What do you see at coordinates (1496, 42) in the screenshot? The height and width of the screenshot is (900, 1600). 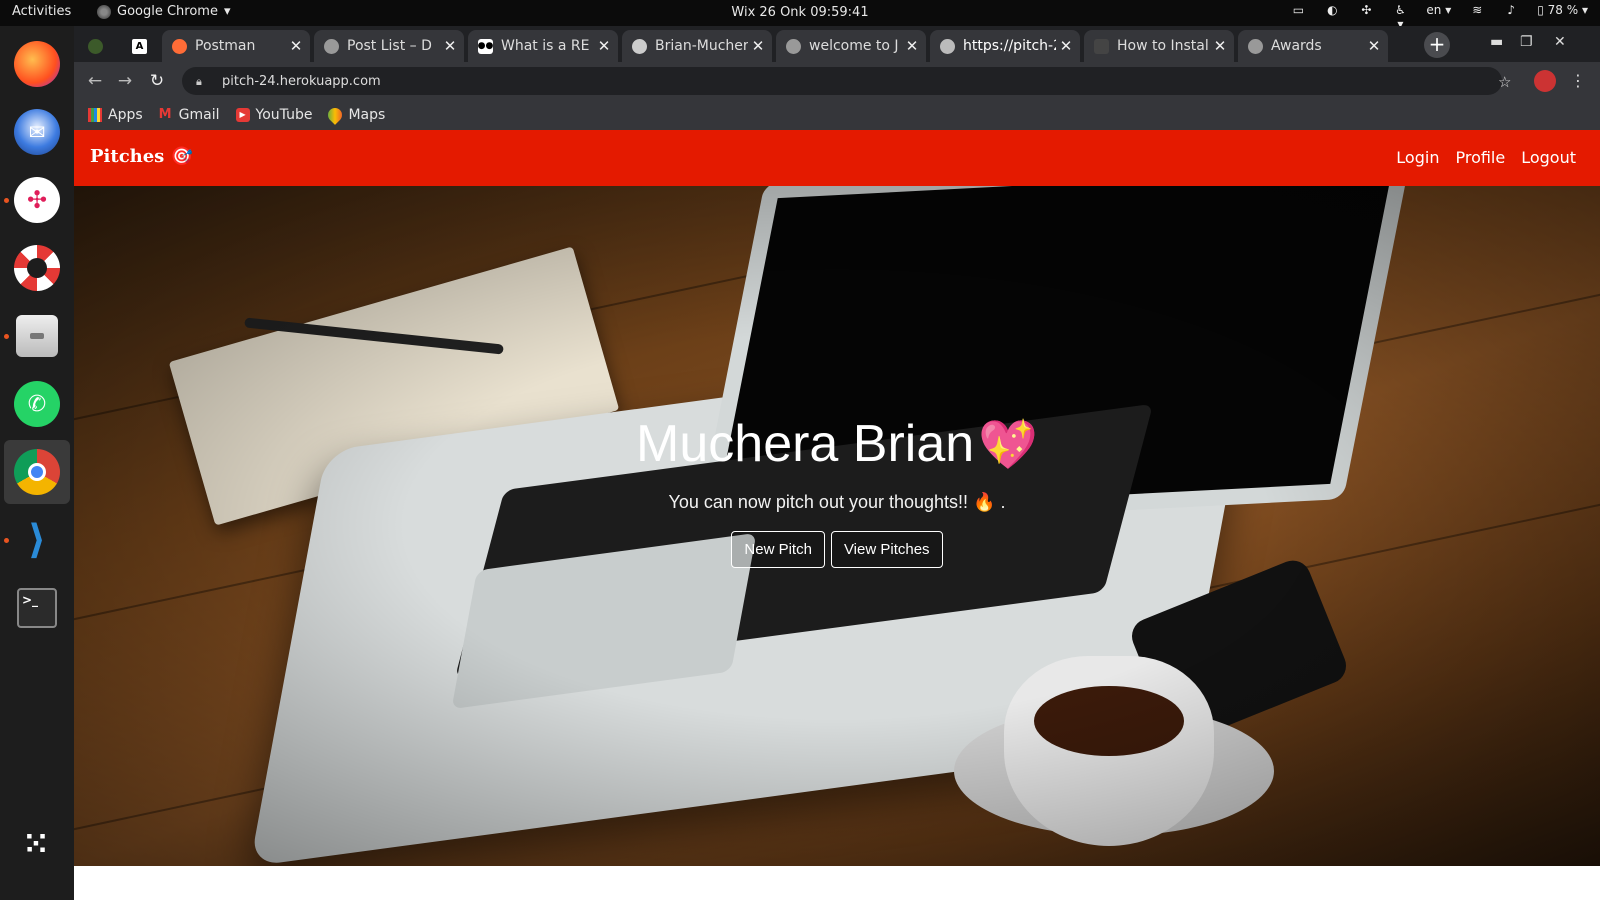 I see `minimize-icon: ▬` at bounding box center [1496, 42].